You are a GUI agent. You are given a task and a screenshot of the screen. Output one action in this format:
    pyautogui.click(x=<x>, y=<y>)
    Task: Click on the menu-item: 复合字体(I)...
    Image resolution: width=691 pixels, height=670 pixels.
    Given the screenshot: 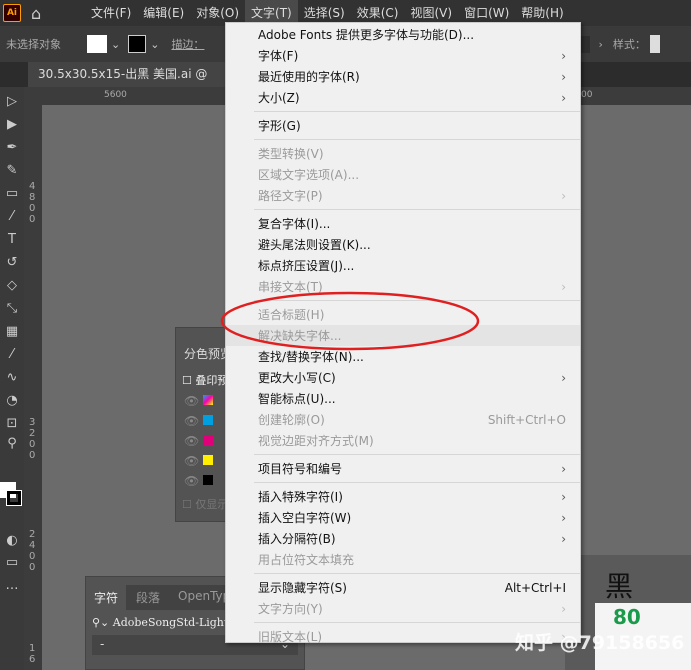 What is the action you would take?
    pyautogui.click(x=403, y=223)
    